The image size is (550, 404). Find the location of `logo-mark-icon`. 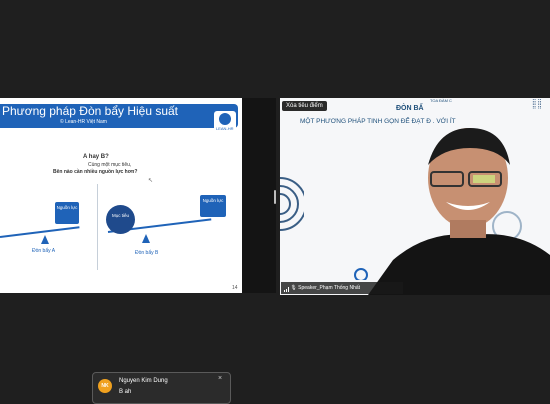

logo-mark-icon is located at coordinates (225, 119).